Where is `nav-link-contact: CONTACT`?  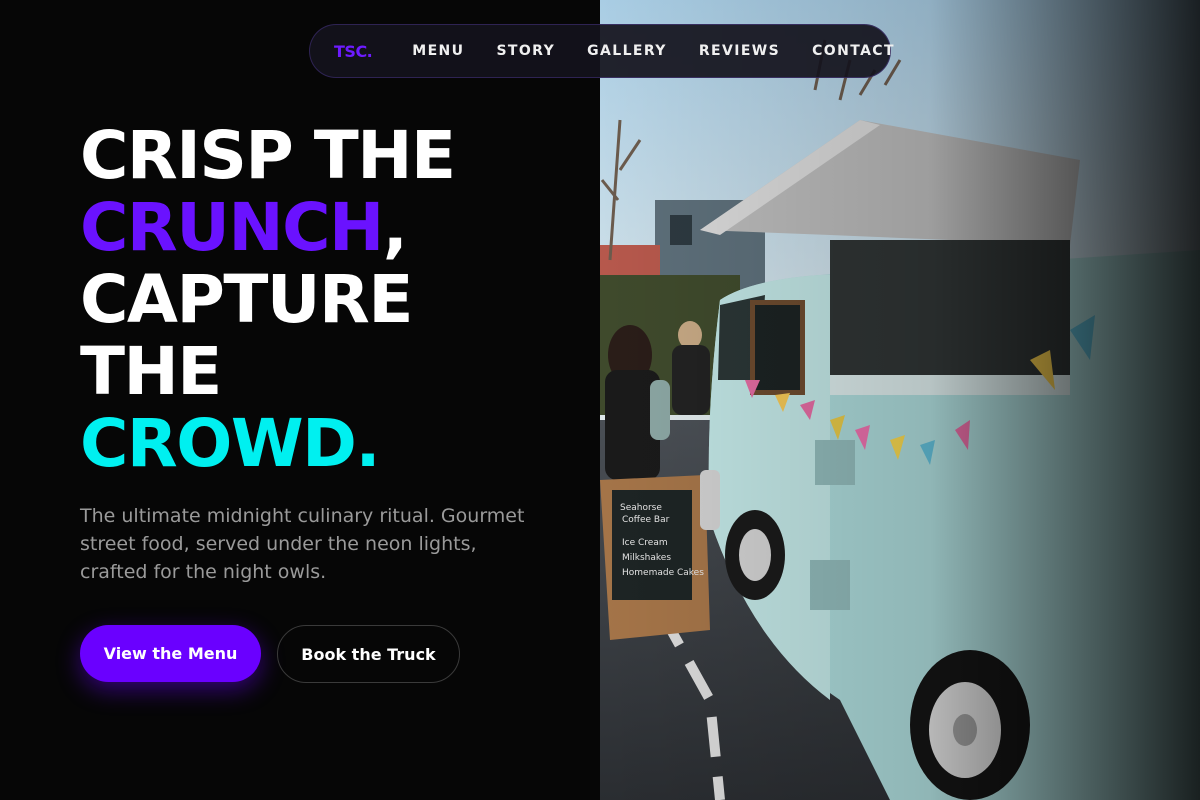 nav-link-contact: CONTACT is located at coordinates (853, 51).